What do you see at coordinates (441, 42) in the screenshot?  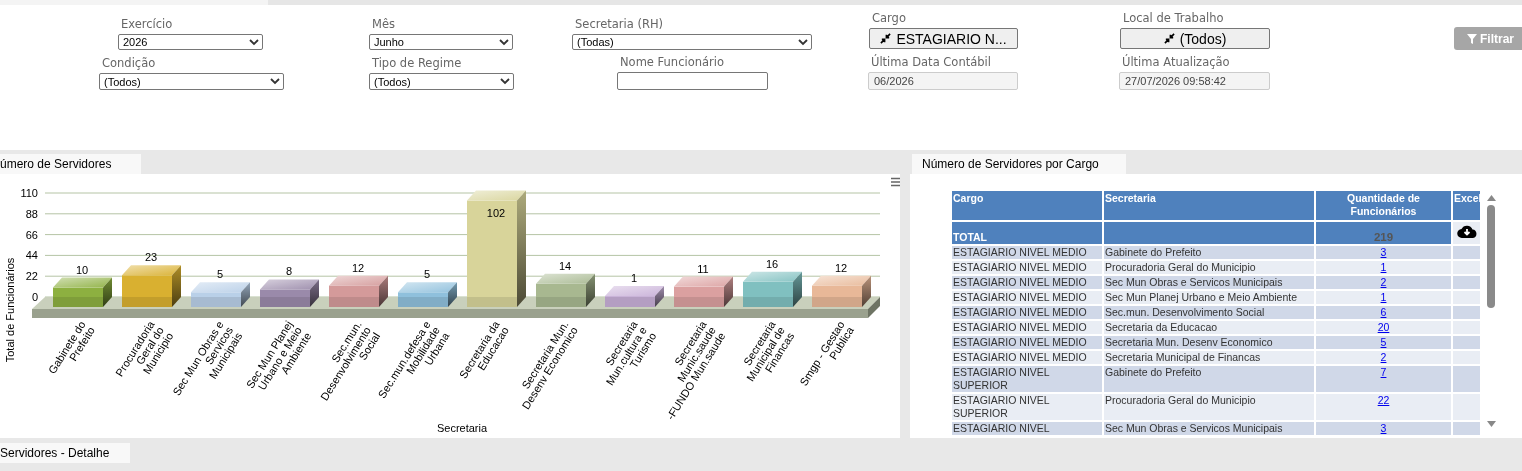 I see `dropdown: Junho` at bounding box center [441, 42].